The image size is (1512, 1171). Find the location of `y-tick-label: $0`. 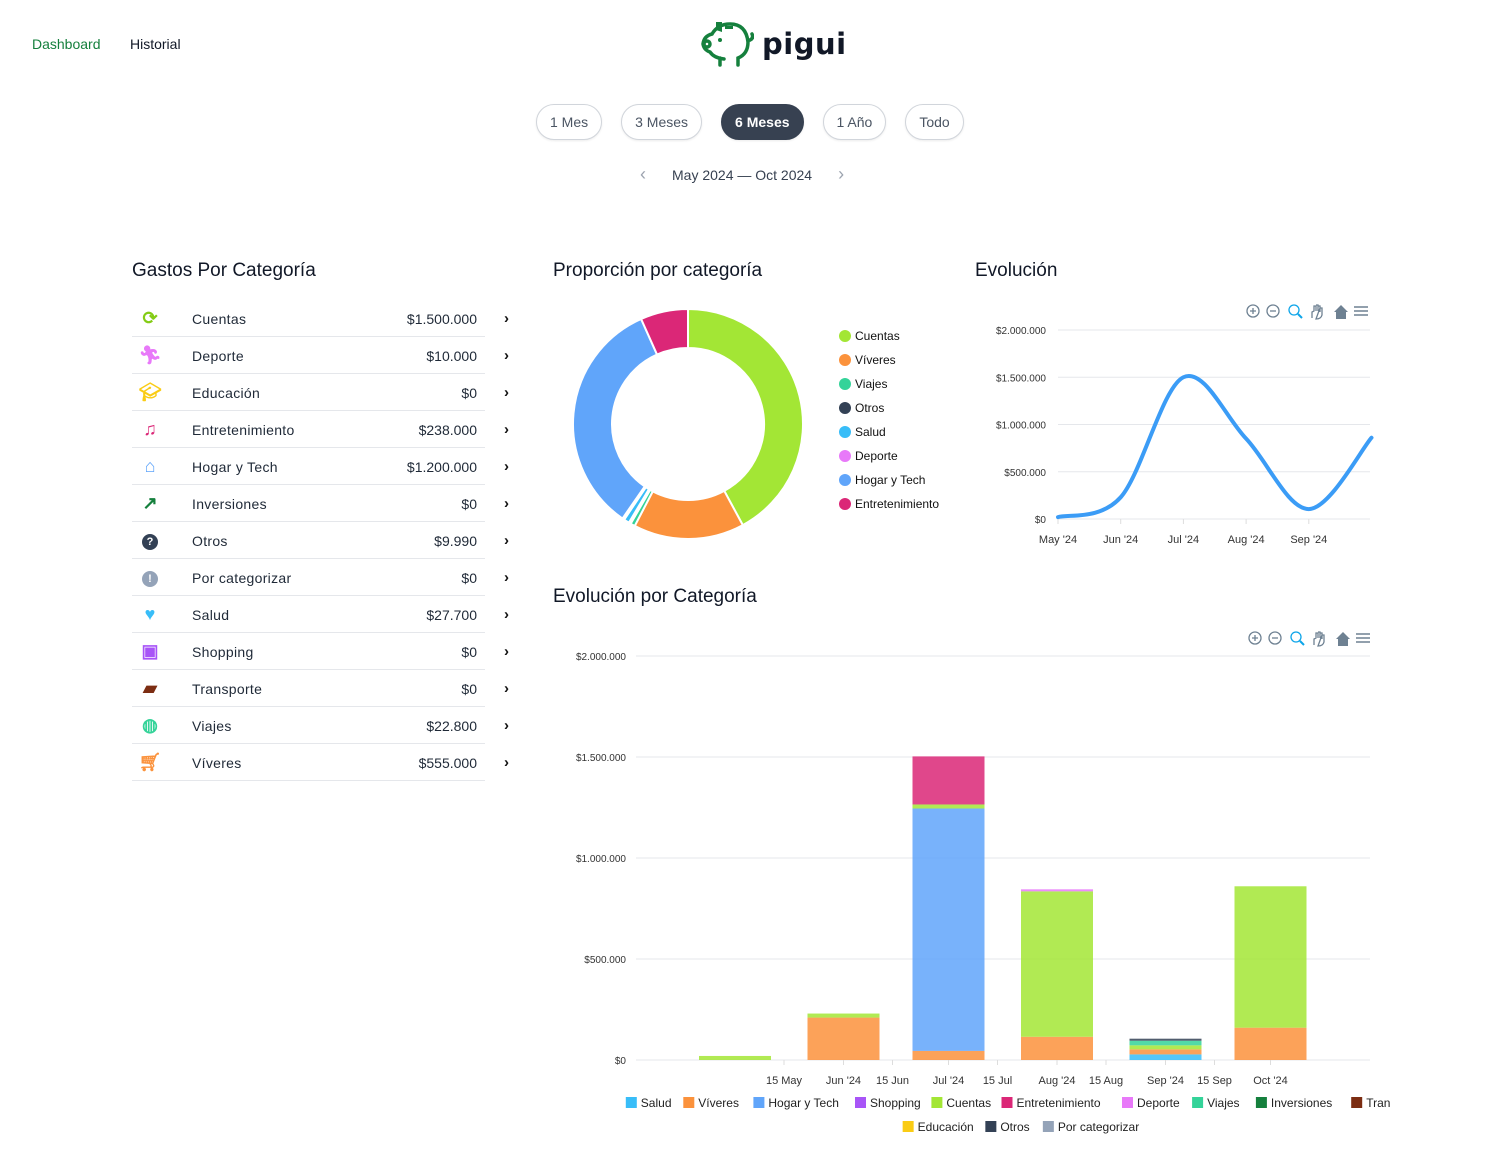

y-tick-label: $0 is located at coordinates (1041, 520).